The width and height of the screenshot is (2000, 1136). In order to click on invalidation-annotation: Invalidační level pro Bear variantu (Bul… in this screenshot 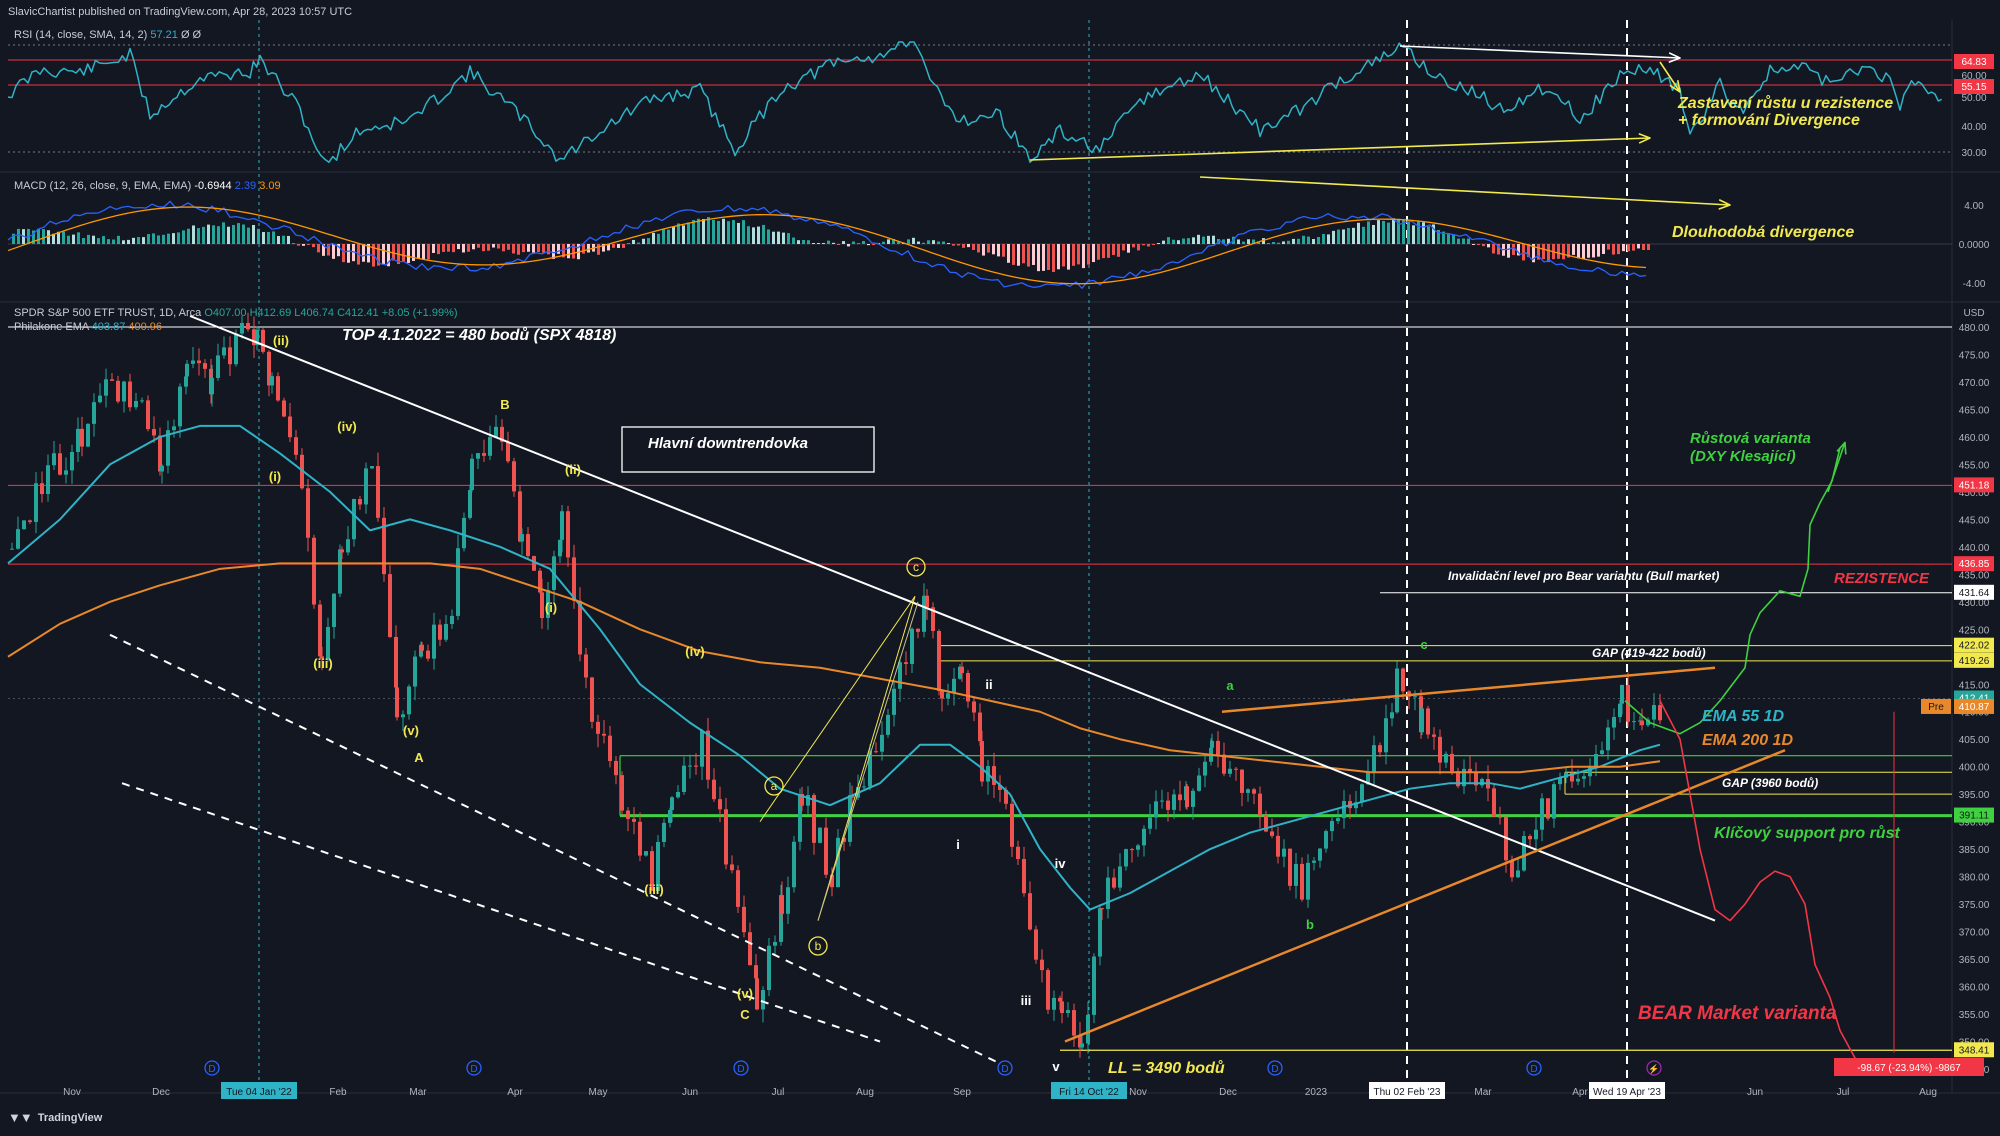, I will do `click(1583, 576)`.